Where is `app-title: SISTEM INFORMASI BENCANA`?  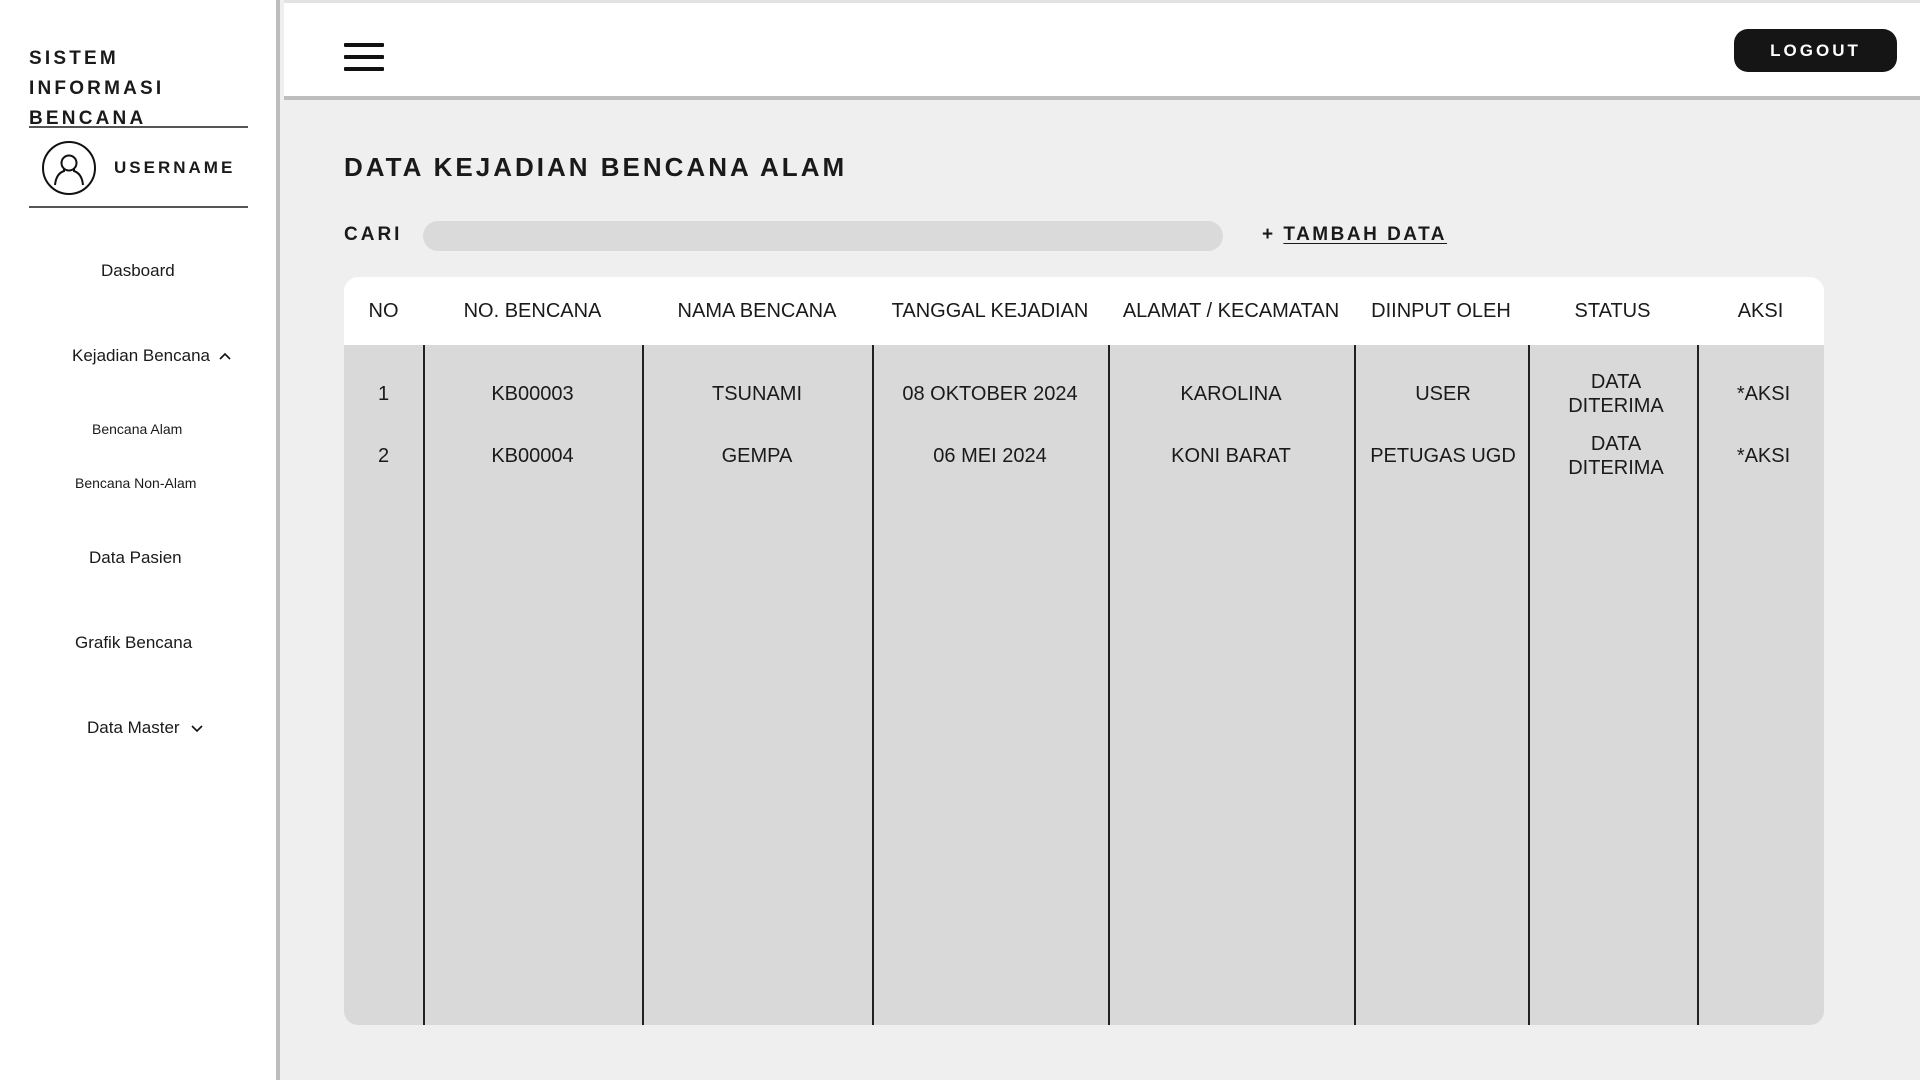 app-title: SISTEM INFORMASI BENCANA is located at coordinates (97, 88).